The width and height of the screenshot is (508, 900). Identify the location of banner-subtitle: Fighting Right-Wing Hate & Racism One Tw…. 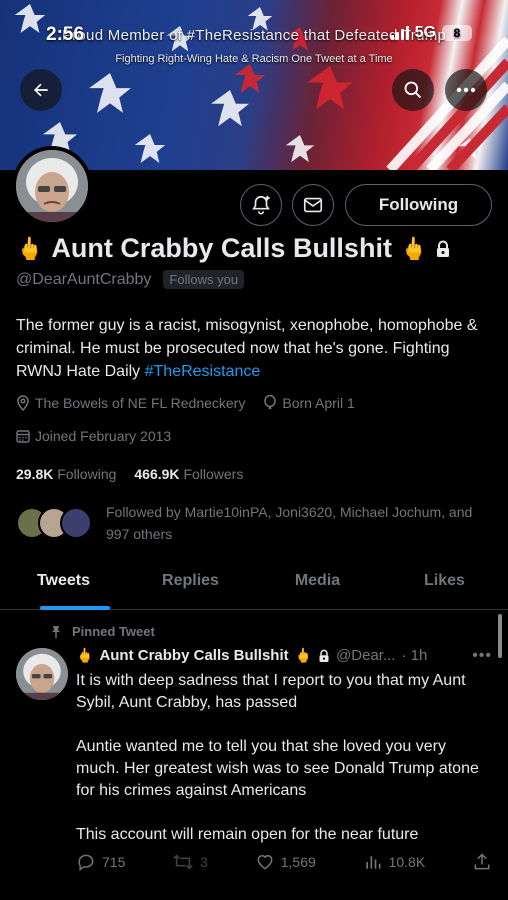
(254, 59).